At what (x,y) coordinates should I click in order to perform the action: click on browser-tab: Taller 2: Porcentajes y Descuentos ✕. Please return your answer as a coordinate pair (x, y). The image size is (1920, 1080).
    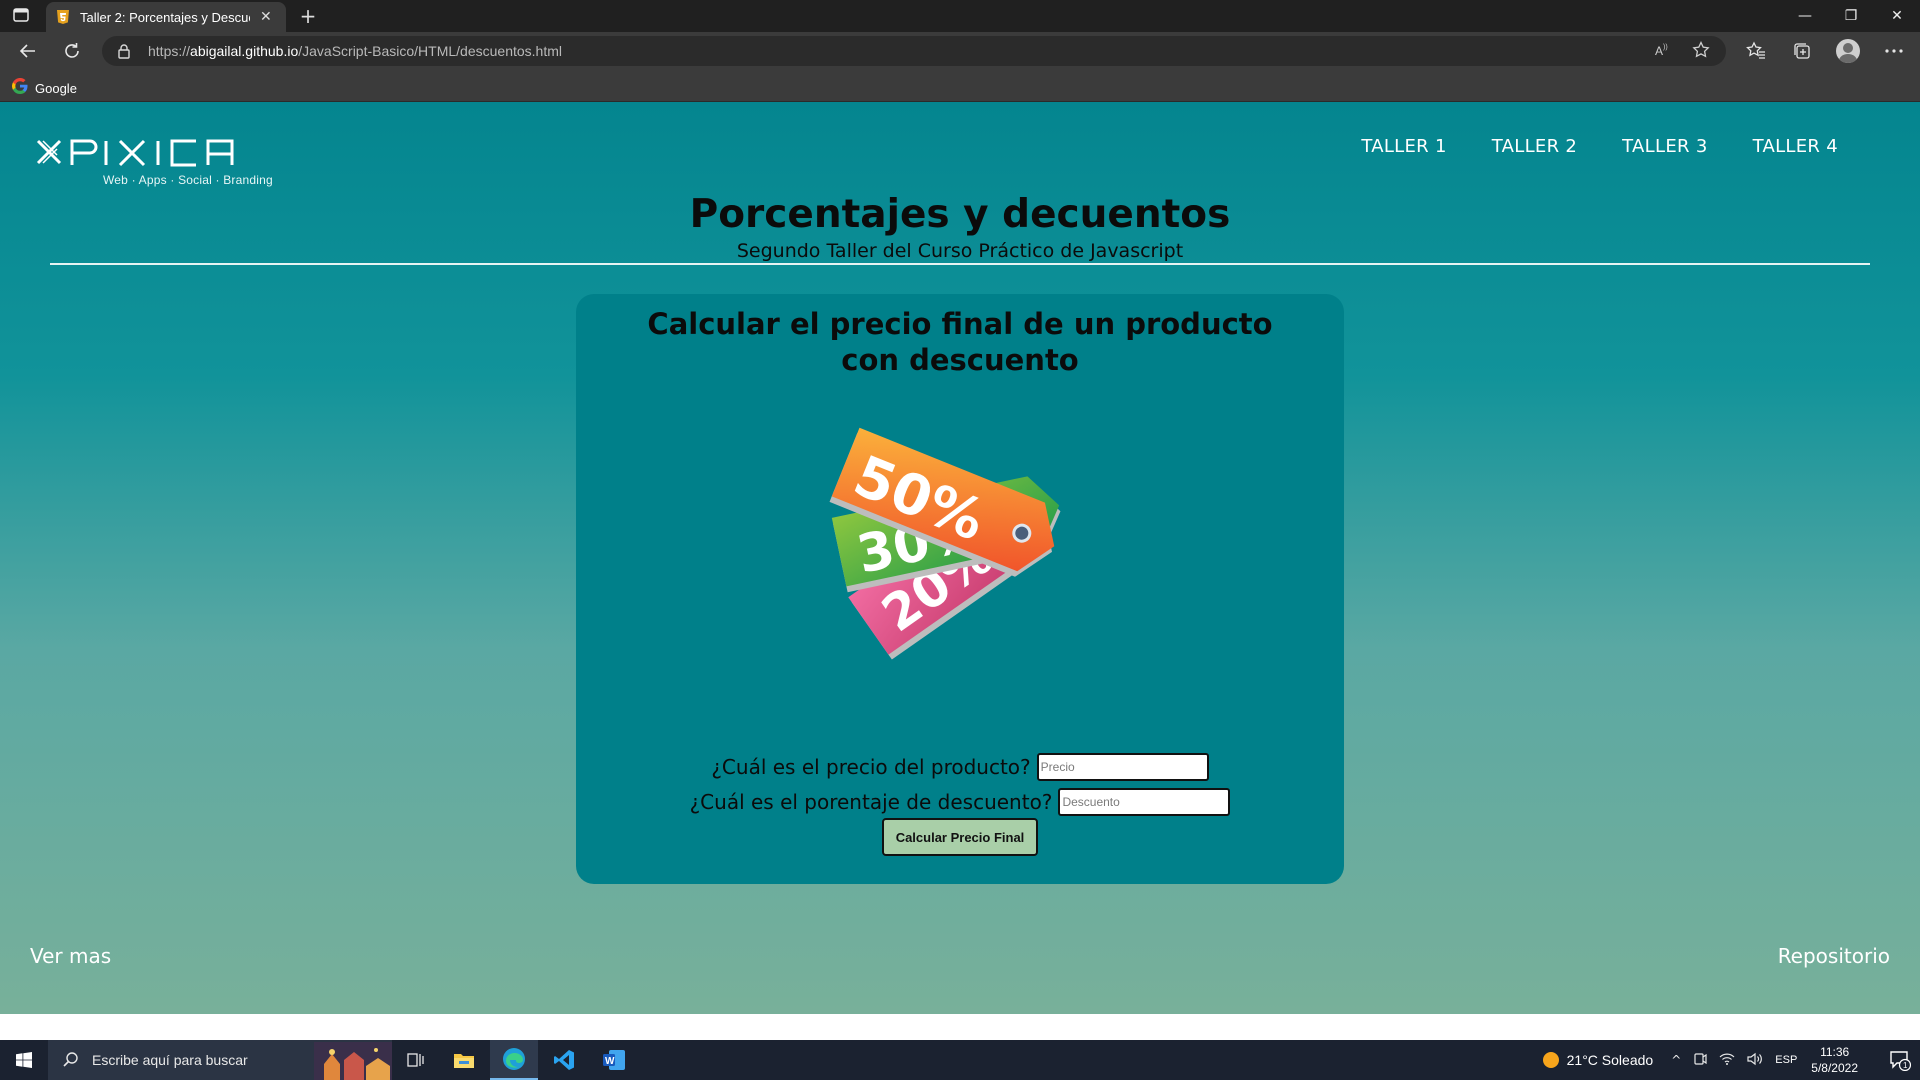
    Looking at the image, I should click on (166, 17).